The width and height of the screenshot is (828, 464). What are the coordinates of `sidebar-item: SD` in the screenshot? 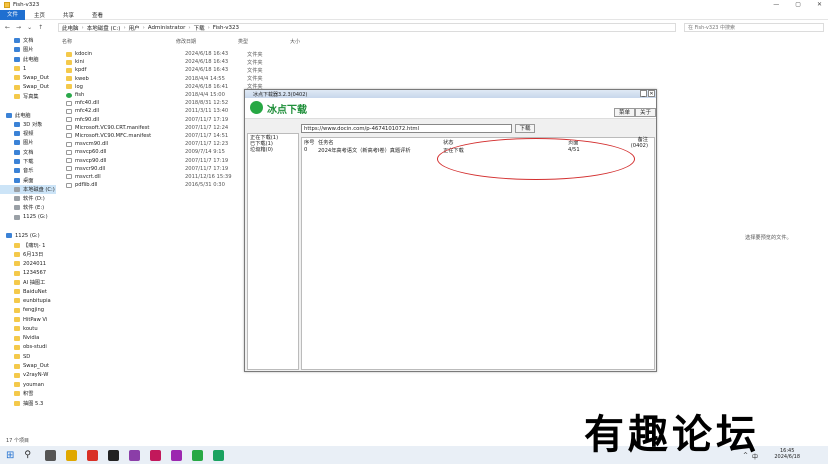 It's located at (28, 356).